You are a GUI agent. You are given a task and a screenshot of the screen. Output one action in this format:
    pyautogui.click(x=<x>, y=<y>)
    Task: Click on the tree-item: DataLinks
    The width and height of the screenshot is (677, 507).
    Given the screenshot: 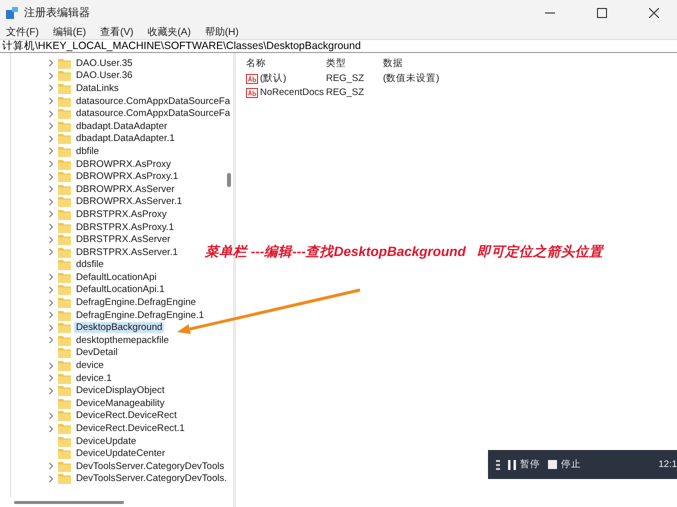 What is the action you would take?
    pyautogui.click(x=97, y=88)
    